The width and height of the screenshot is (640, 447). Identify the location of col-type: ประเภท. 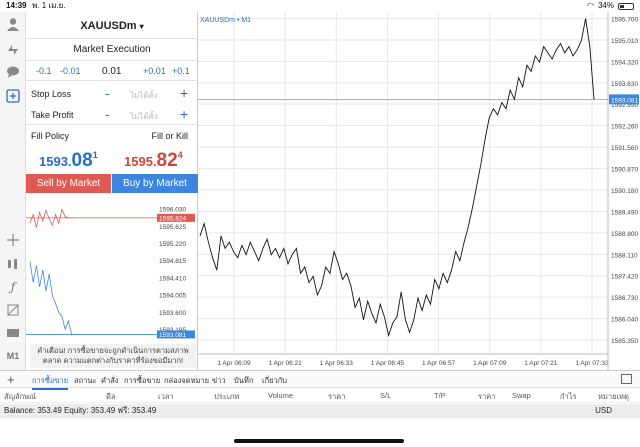
(227, 396).